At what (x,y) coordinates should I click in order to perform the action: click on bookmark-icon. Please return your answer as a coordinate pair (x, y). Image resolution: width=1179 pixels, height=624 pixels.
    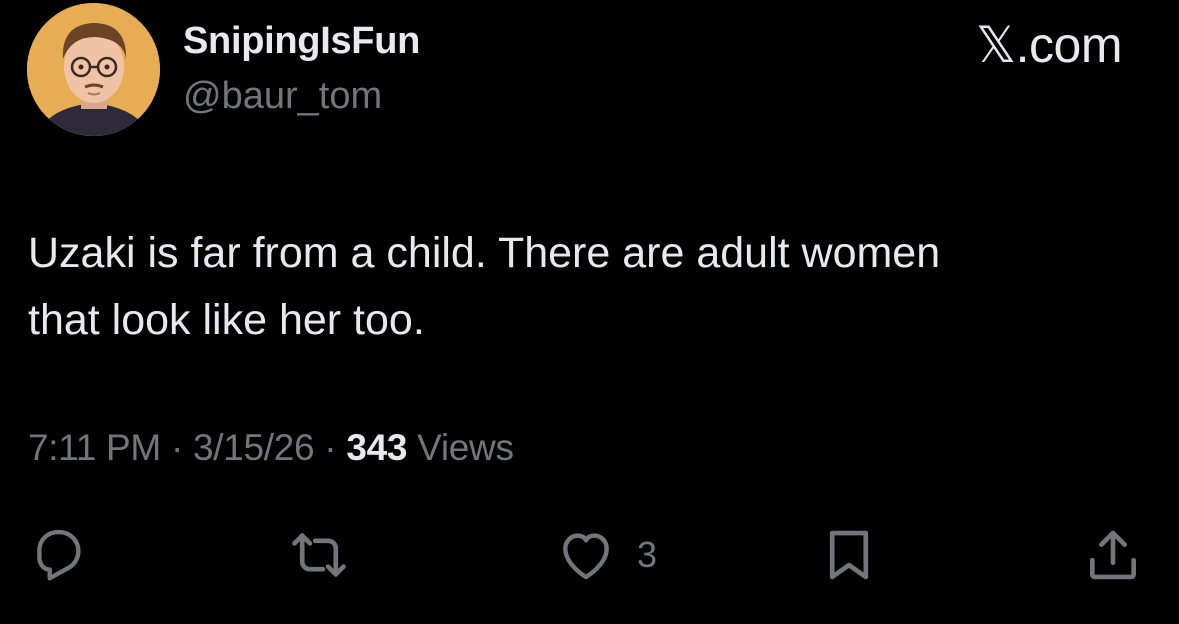
    Looking at the image, I should click on (849, 555).